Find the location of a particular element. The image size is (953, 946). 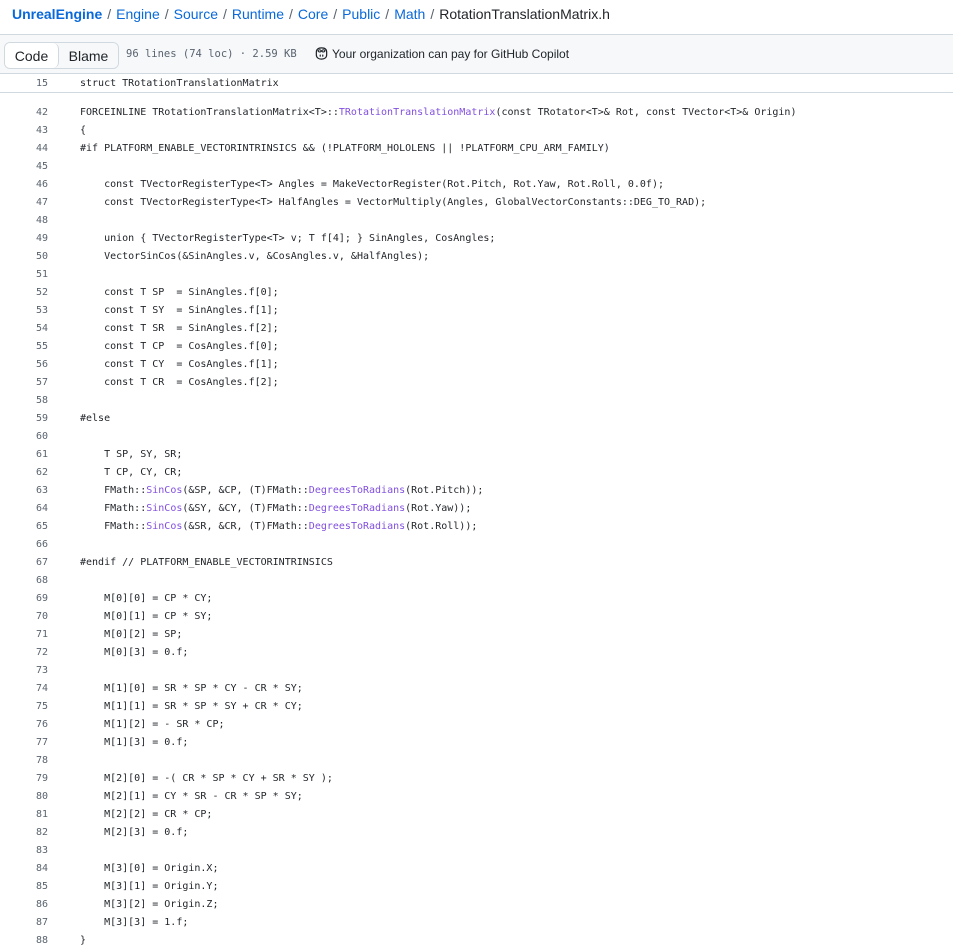

line-number: 57 is located at coordinates (24, 383).